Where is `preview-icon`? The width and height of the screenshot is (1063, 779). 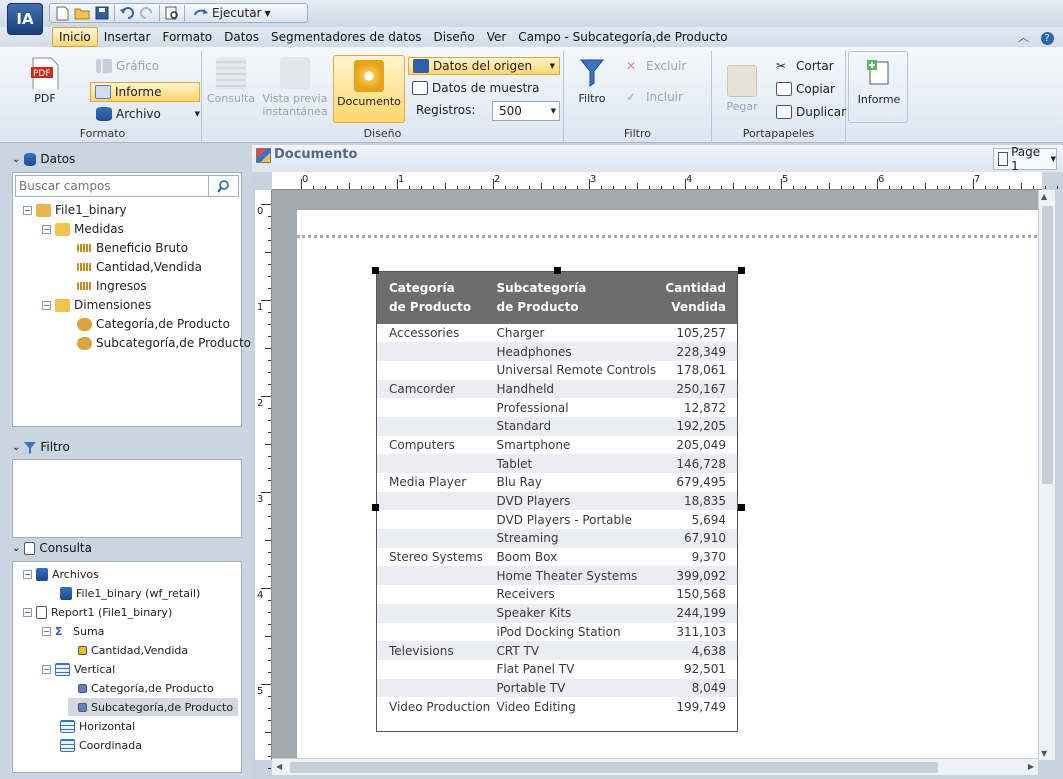 preview-icon is located at coordinates (172, 13).